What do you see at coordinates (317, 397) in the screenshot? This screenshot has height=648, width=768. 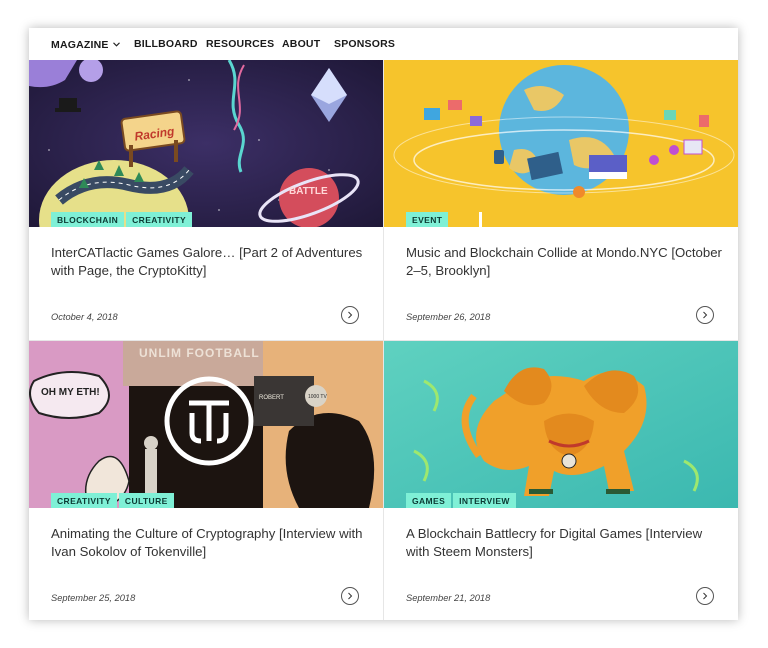 I see `board-score: 1000 TV` at bounding box center [317, 397].